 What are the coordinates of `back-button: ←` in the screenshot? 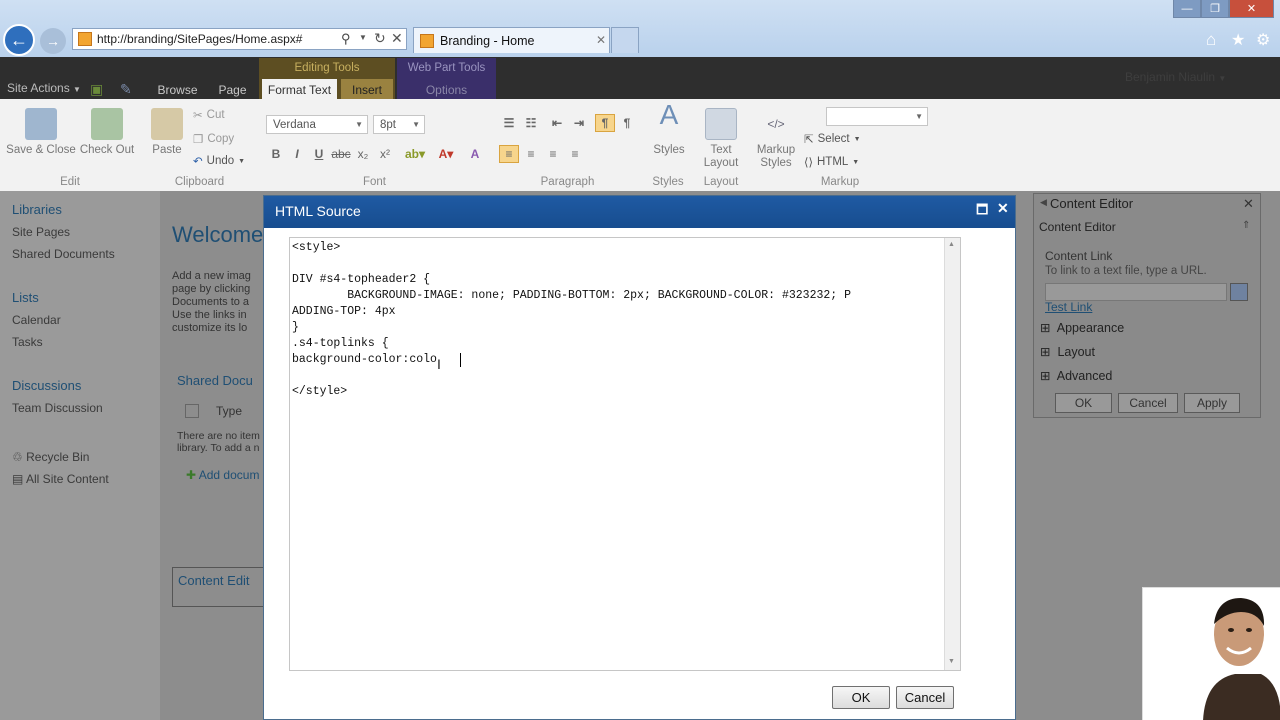 It's located at (19, 40).